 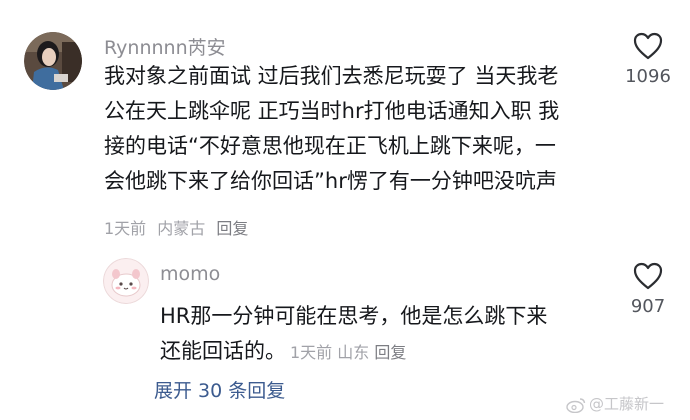 I want to click on reply-line: 还能回话的。, so click(x=223, y=351).